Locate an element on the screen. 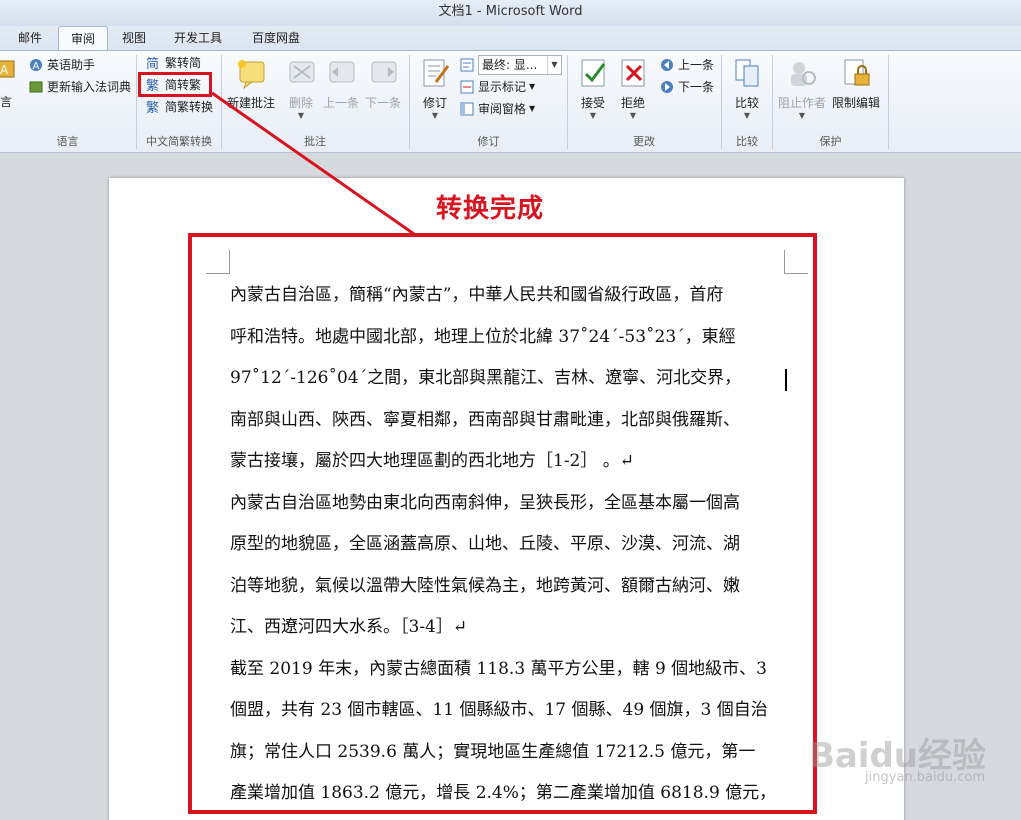 The image size is (1021, 820). text-line: 江、西遼河四大水系。［3-4］↵ is located at coordinates (349, 627).